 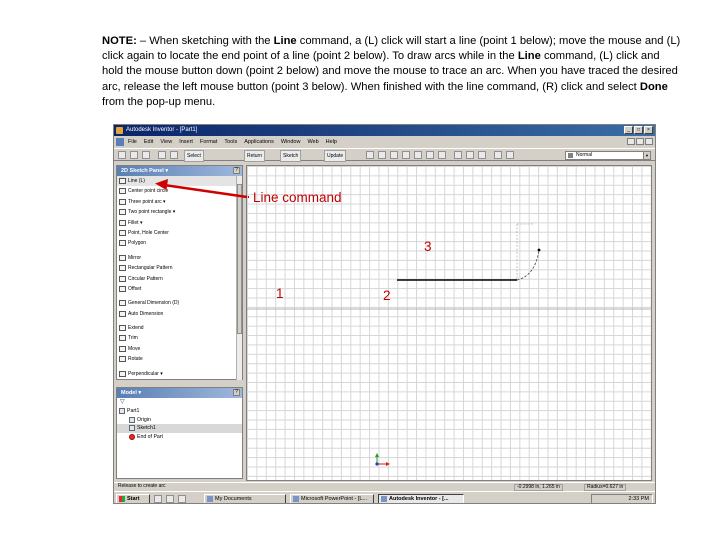 What do you see at coordinates (470, 155) in the screenshot?
I see `measure-icon` at bounding box center [470, 155].